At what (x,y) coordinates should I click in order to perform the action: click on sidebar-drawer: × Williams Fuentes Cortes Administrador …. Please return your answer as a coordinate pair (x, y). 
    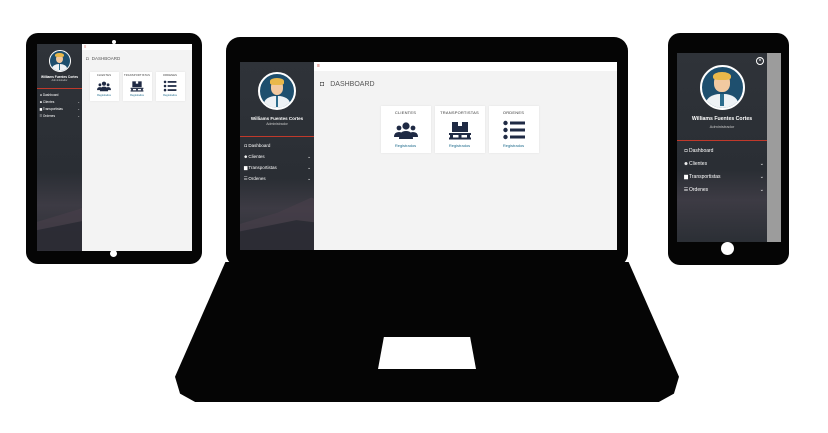
    Looking at the image, I should click on (722, 147).